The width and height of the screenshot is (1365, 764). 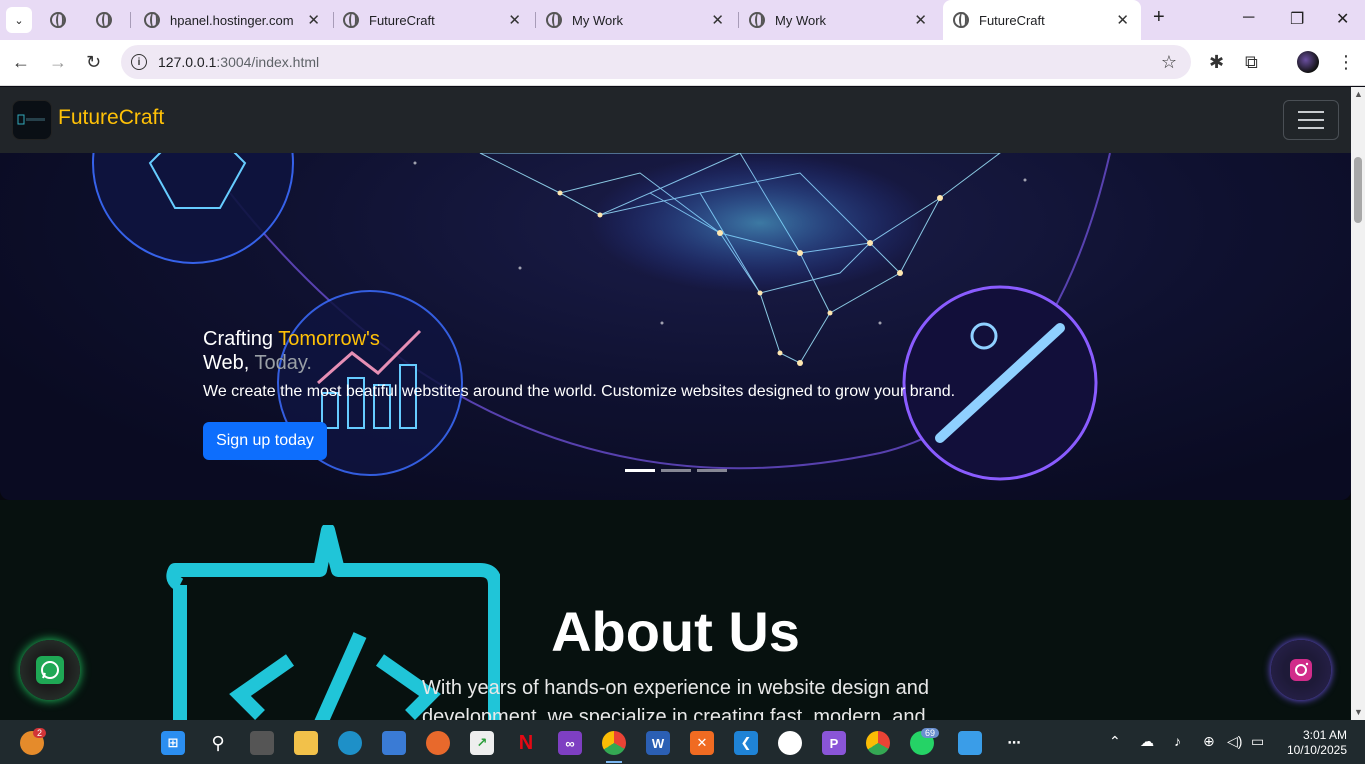 I want to click on headline-text: Crafting, so click(x=241, y=339).